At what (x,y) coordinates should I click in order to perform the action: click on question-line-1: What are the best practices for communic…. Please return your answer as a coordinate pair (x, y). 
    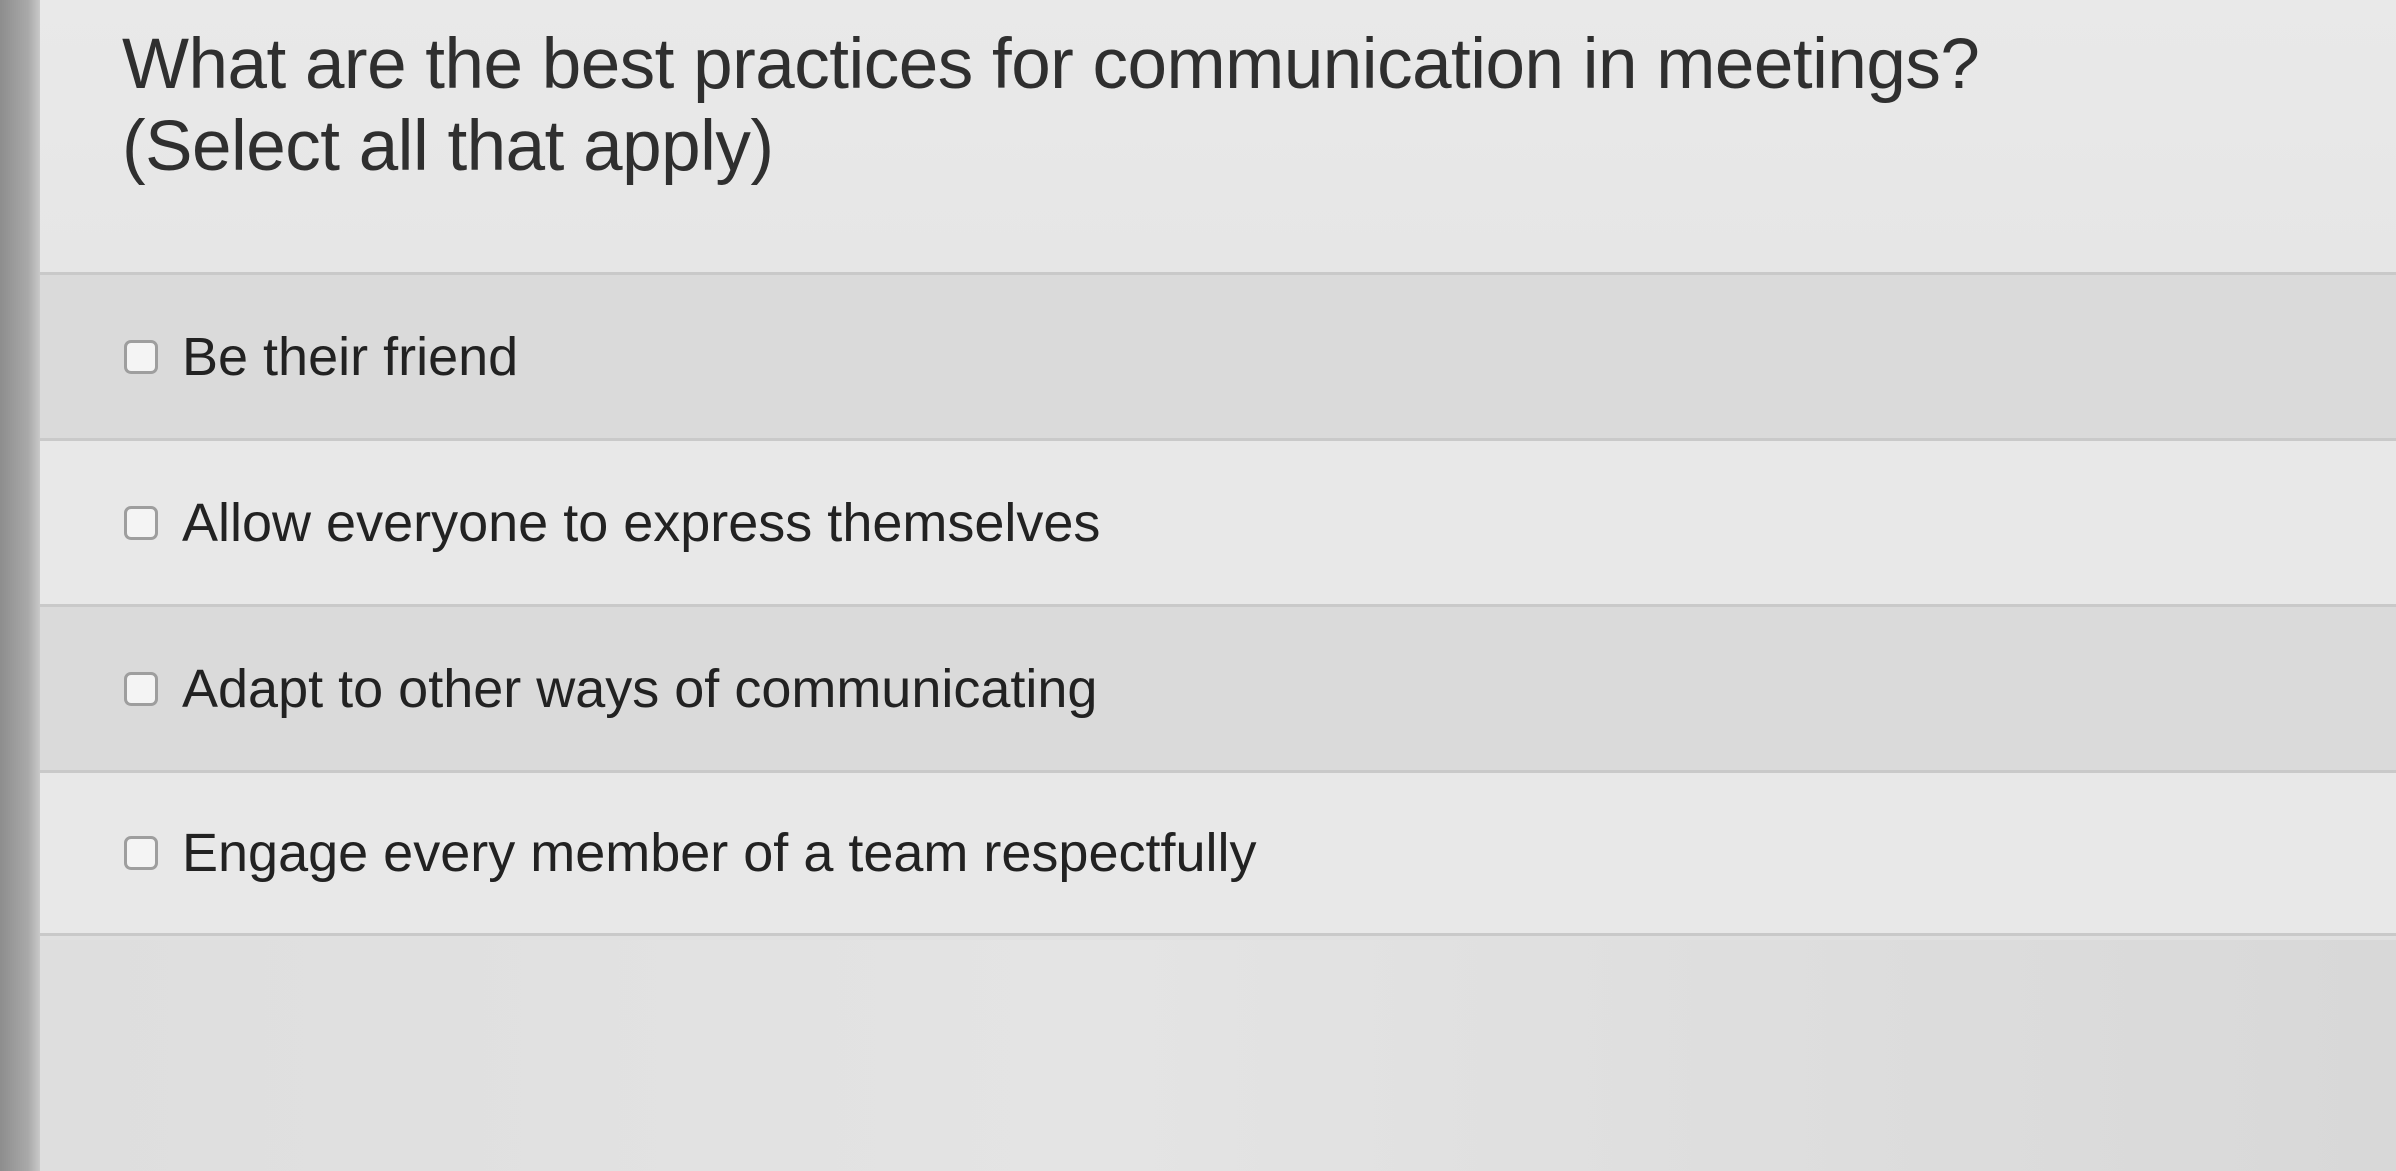
    Looking at the image, I should click on (1051, 64).